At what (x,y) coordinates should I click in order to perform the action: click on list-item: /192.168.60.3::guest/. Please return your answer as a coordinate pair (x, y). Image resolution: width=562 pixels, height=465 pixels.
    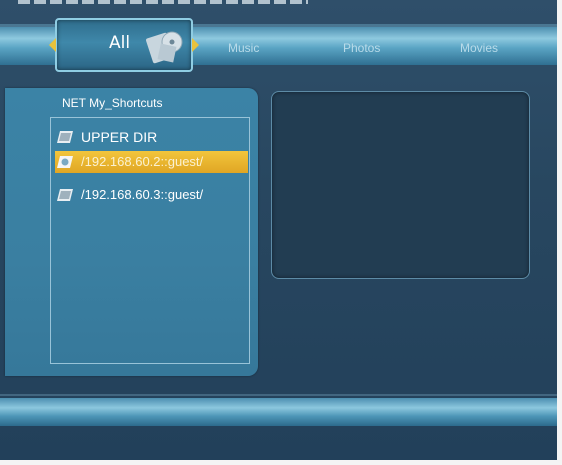
    Looking at the image, I should click on (151, 195).